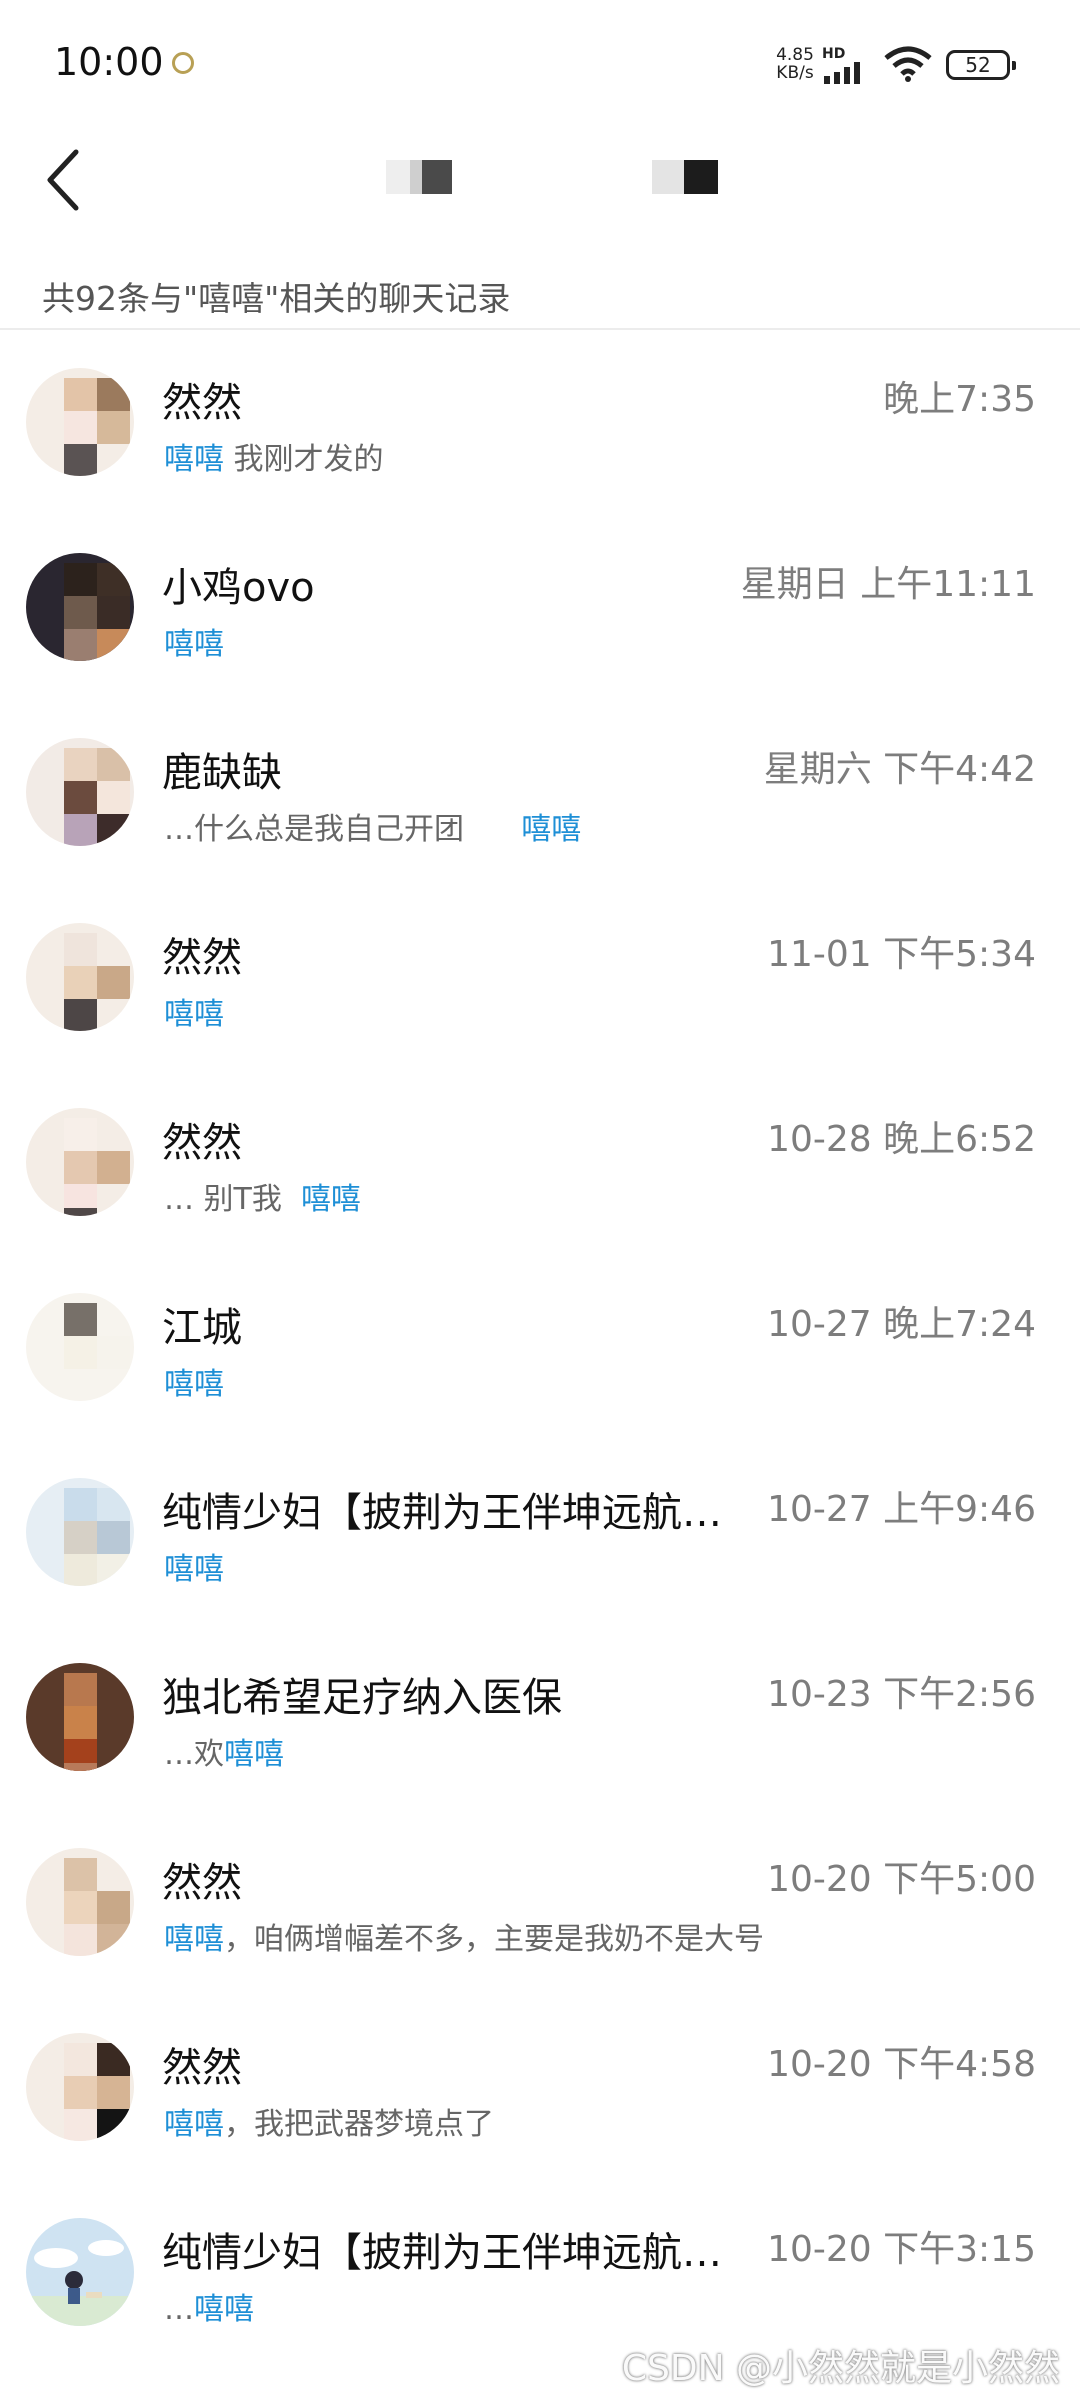 The height and width of the screenshot is (2403, 1080). Describe the element at coordinates (834, 54) in the screenshot. I see `hd-indicator: HD` at that location.